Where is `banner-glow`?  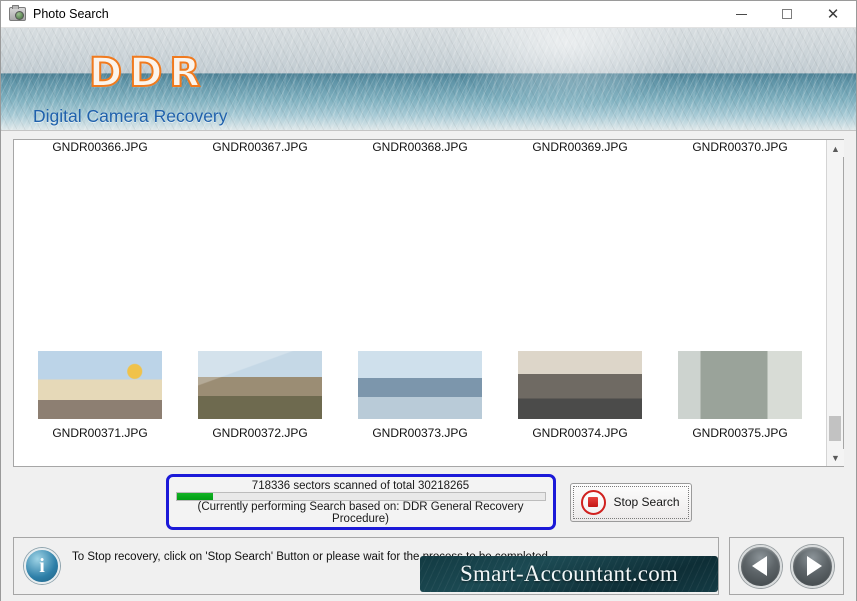
banner-glow is located at coordinates (565, 68).